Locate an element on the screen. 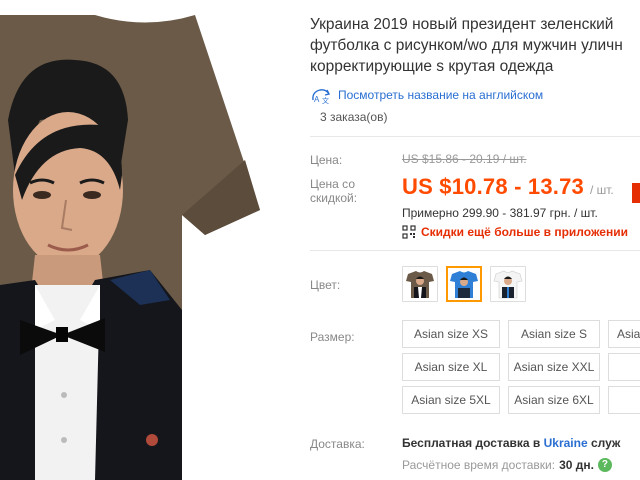 This screenshot has height=480, width=640. product-title-line: Украина 2019 новый президент зеленский is located at coordinates (462, 24).